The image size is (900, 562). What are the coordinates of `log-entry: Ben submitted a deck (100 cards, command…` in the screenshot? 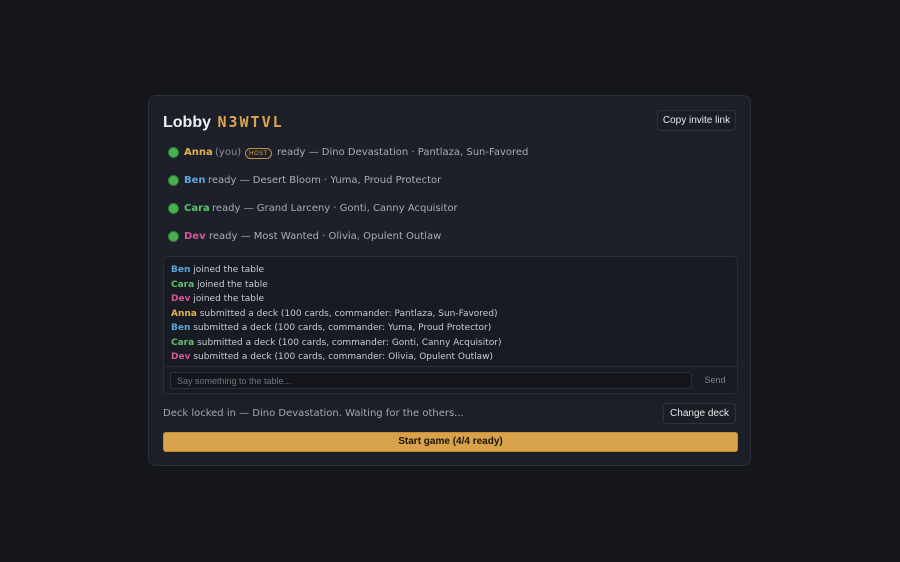 It's located at (450, 328).